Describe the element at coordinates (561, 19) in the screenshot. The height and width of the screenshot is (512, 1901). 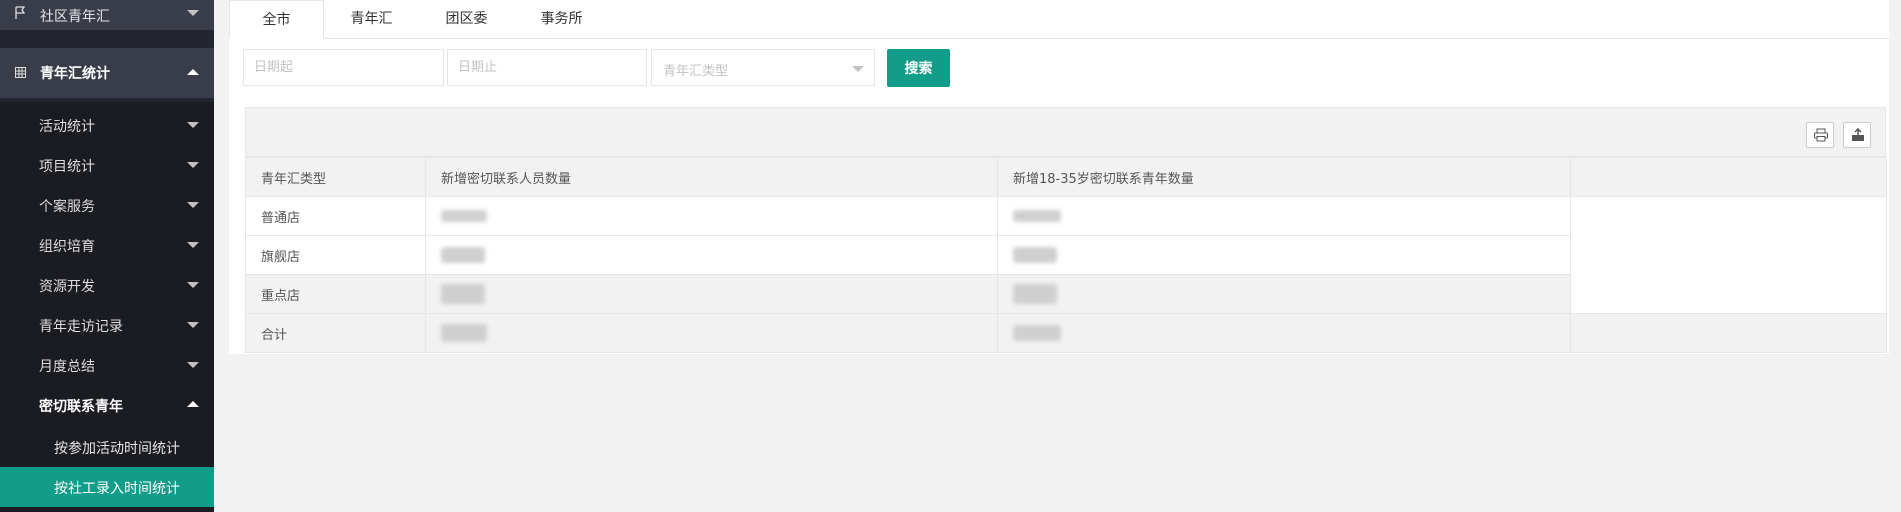
I see `tab-office: 事务所` at that location.